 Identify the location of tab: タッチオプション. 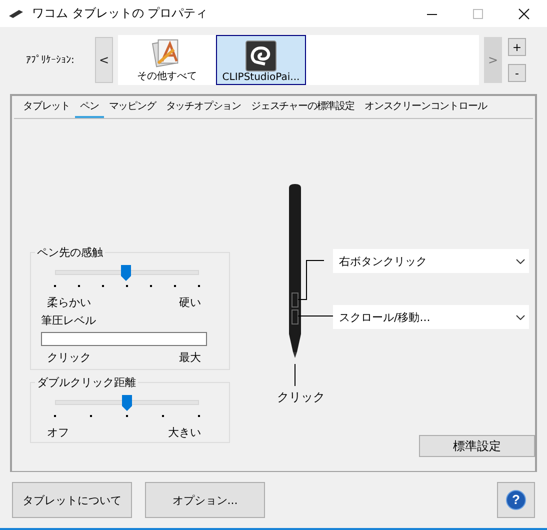
(203, 107).